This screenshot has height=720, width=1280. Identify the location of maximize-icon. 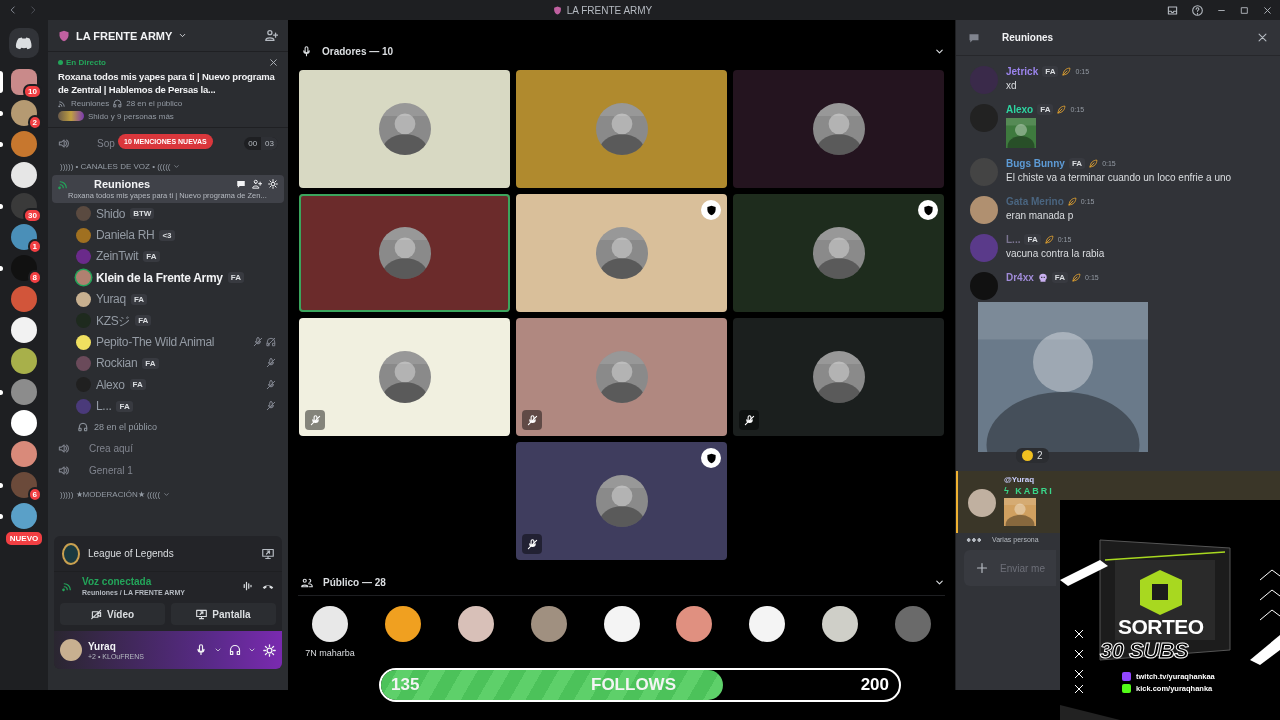
(1244, 10).